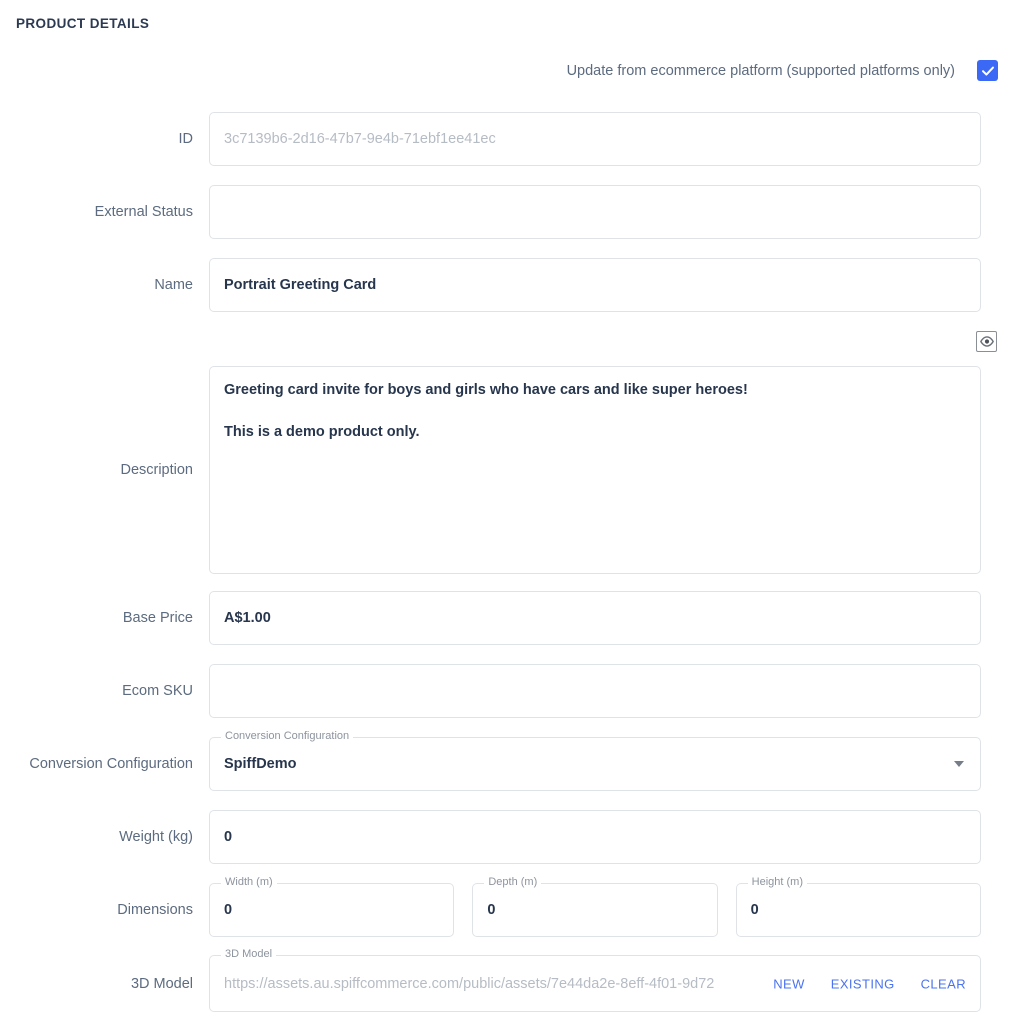 This screenshot has width=1014, height=1024. What do you see at coordinates (156, 837) in the screenshot?
I see `label-weight: Weight (kg)` at bounding box center [156, 837].